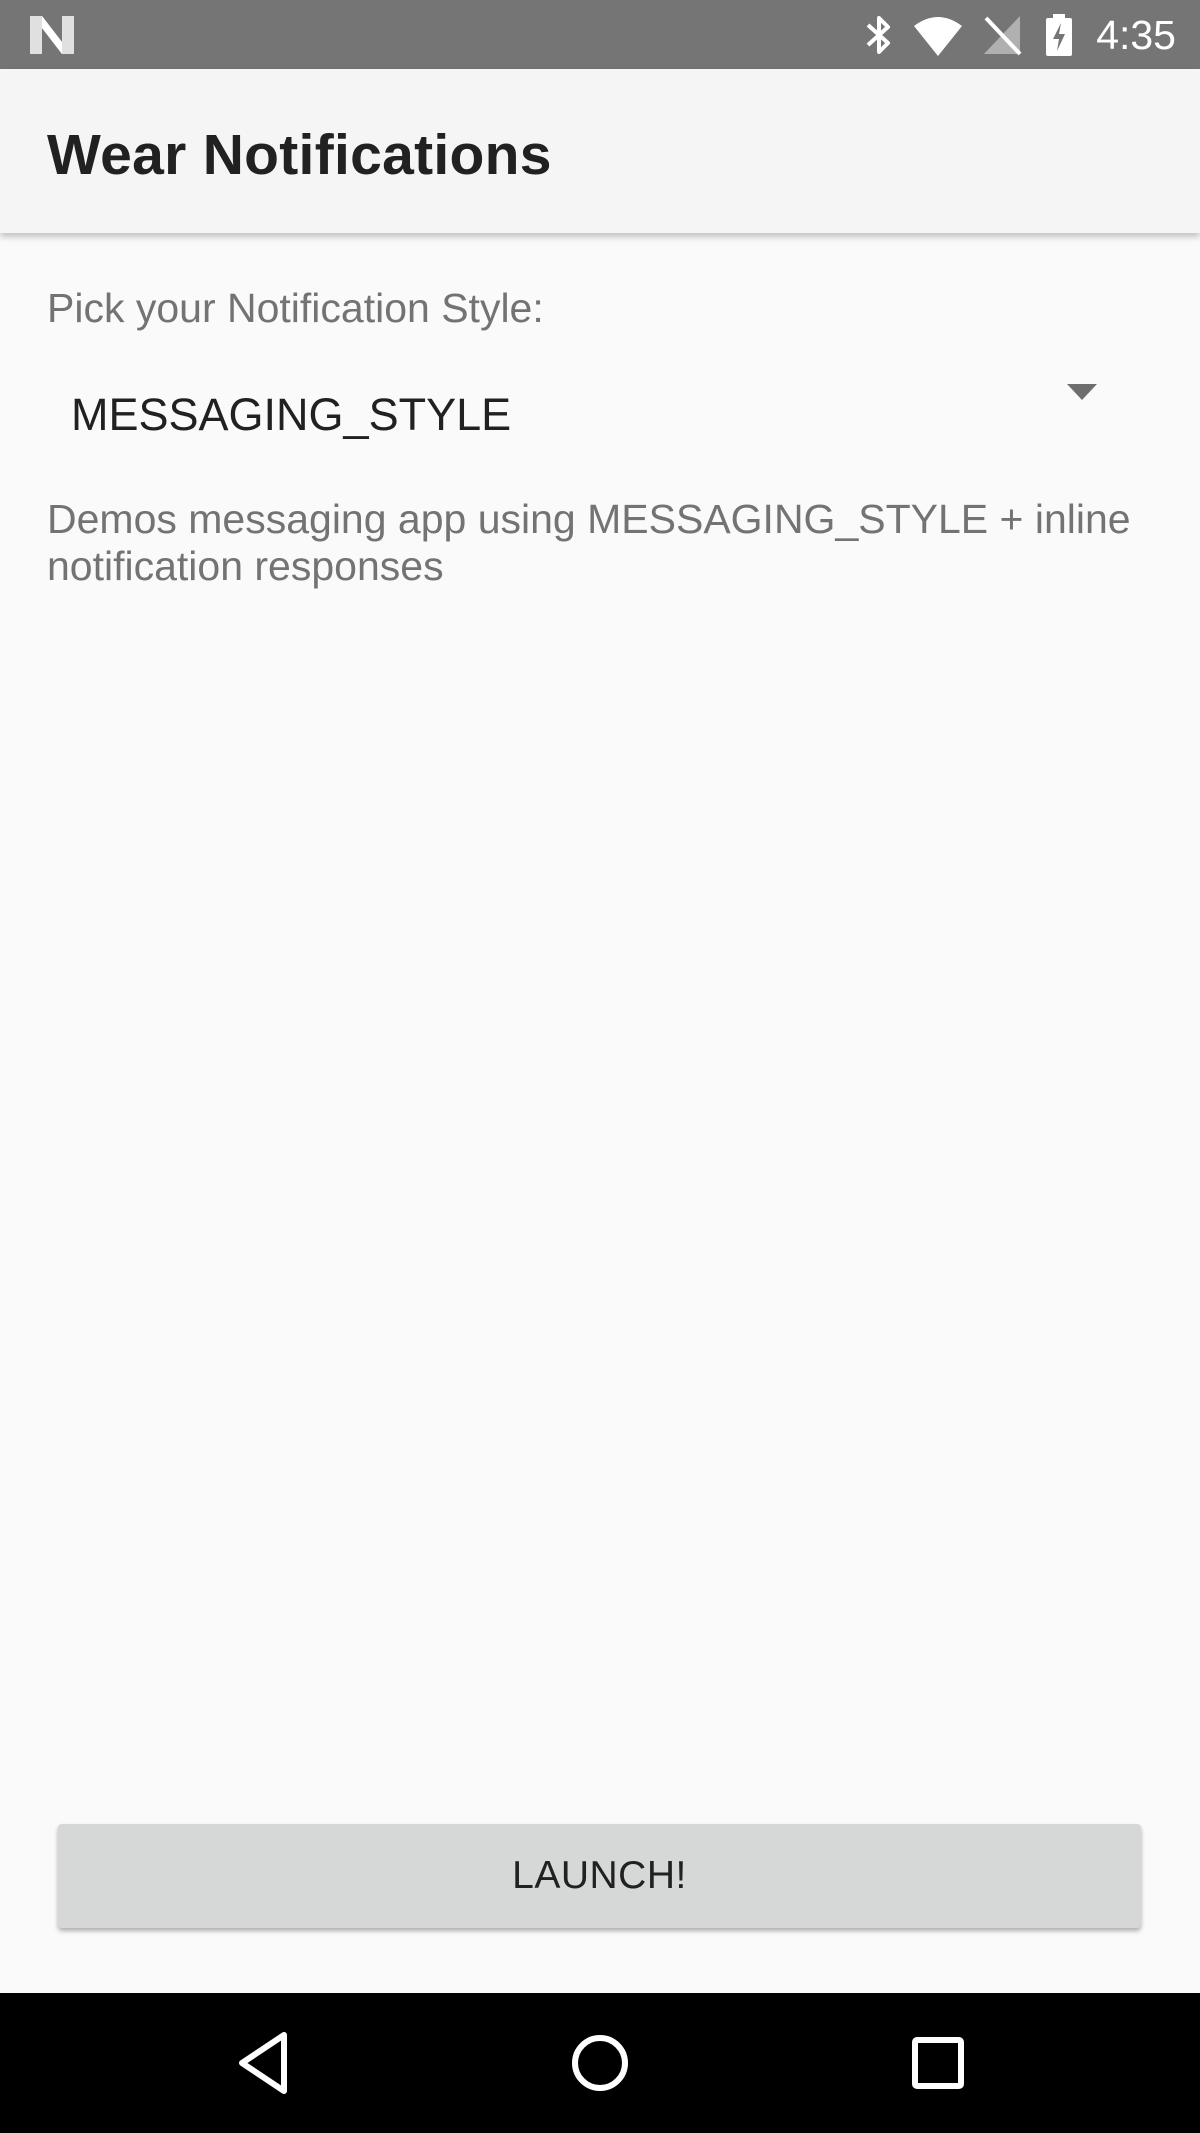  I want to click on app-bar: Wear Notifications, so click(600, 151).